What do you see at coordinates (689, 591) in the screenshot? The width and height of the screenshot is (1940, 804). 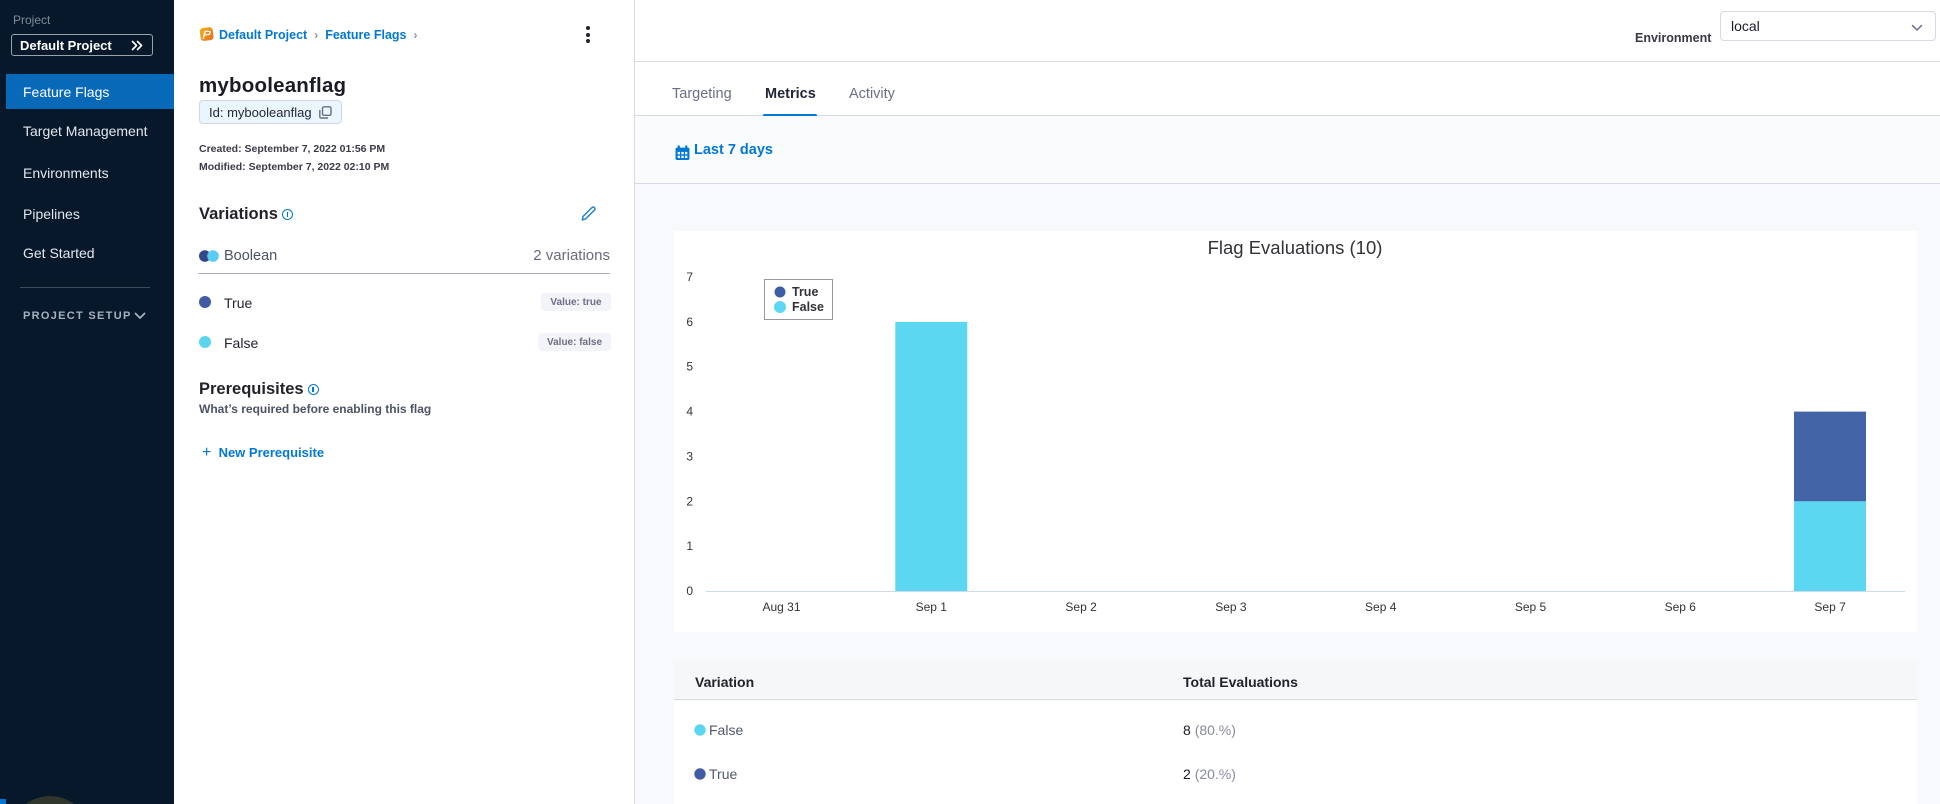 I see `svg-text: 0` at bounding box center [689, 591].